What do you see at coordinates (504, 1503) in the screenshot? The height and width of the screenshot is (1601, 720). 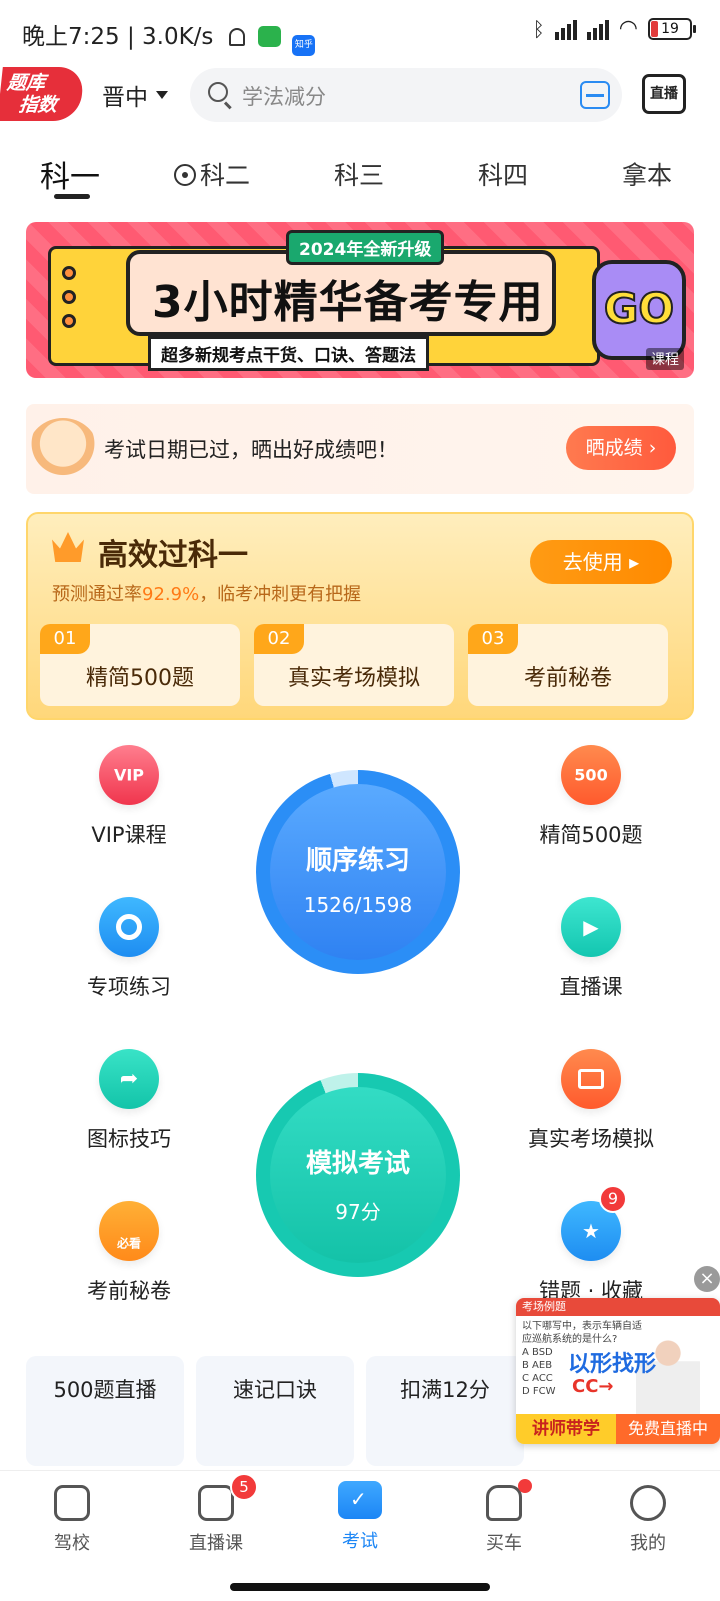 I see `car-icon` at bounding box center [504, 1503].